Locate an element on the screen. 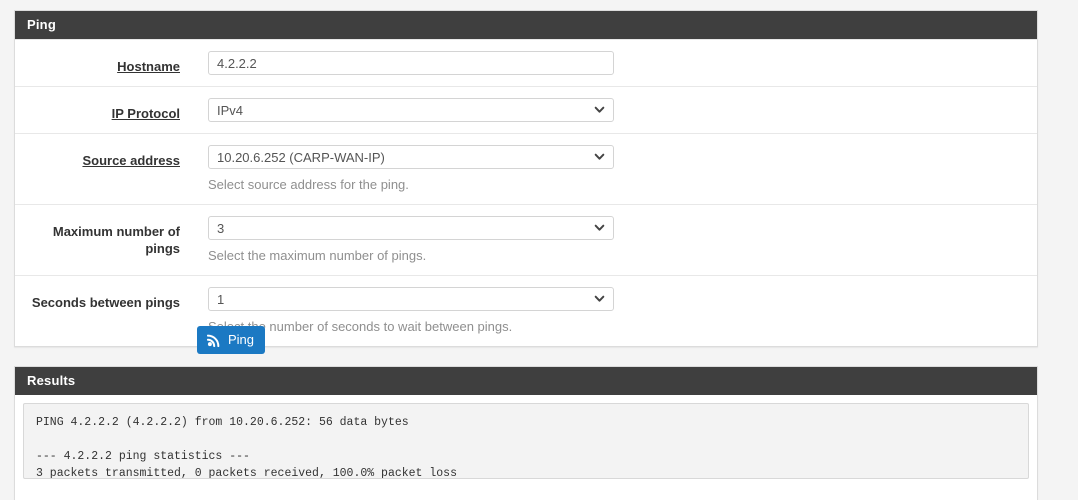 Image resolution: width=1078 pixels, height=500 pixels. results-panel-title: Results is located at coordinates (526, 381).